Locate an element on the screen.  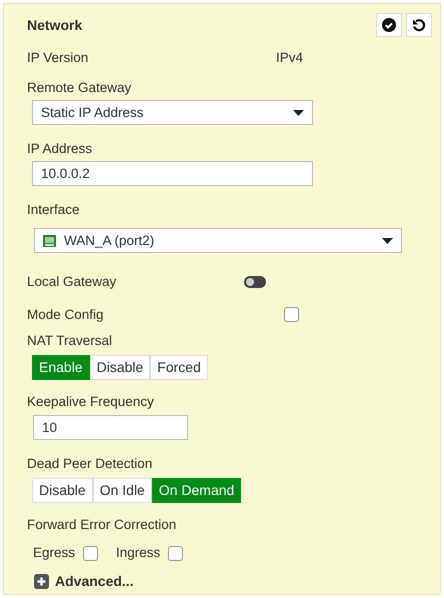
field-label: IP Version is located at coordinates (58, 57).